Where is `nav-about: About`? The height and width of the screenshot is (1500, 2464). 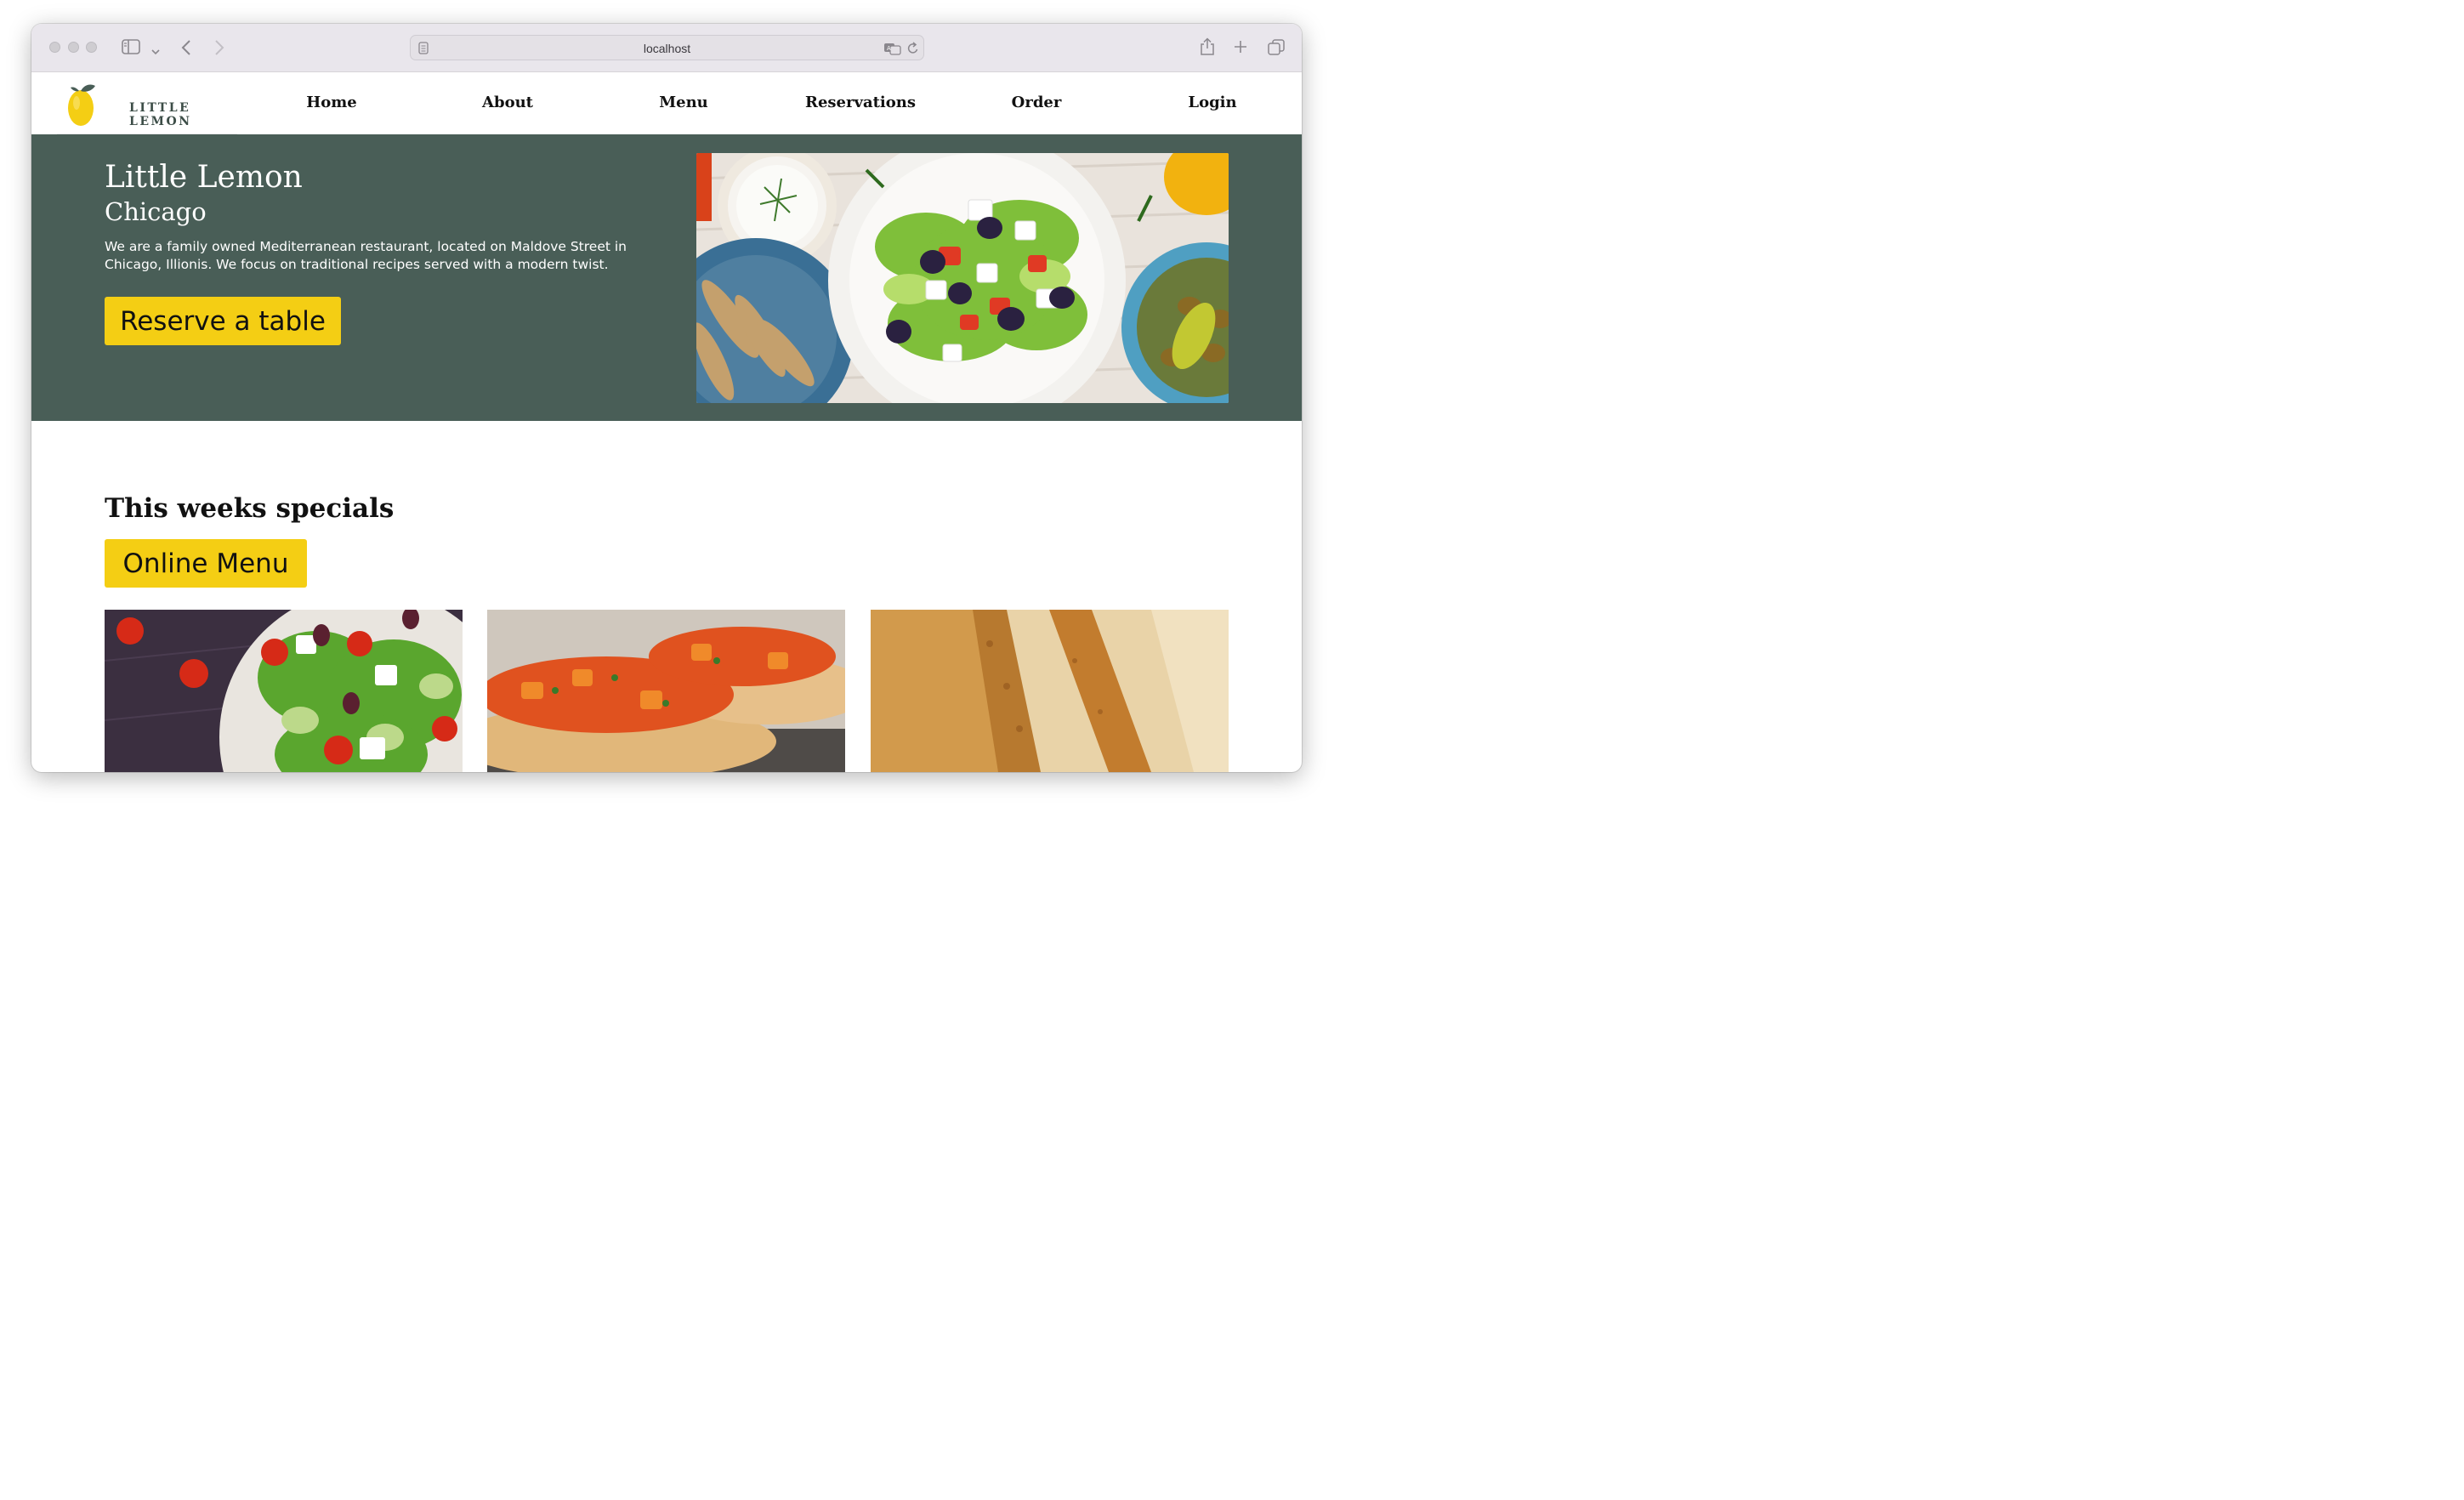 nav-about: About is located at coordinates (507, 102).